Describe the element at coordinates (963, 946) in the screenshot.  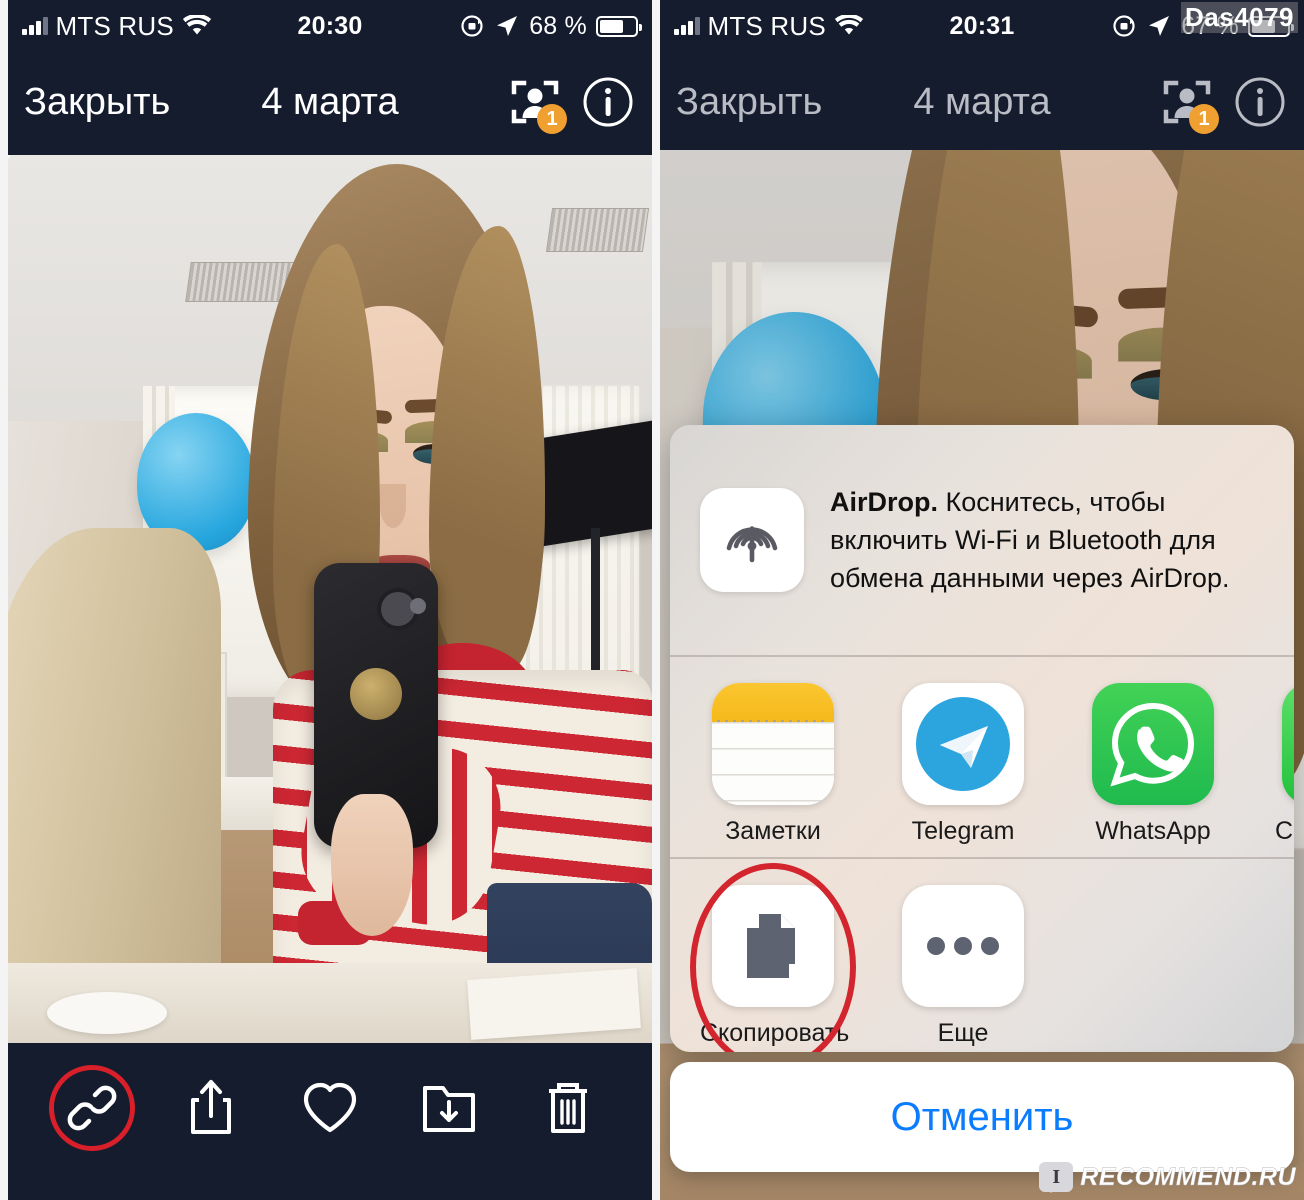
I see `more-dots-icon` at that location.